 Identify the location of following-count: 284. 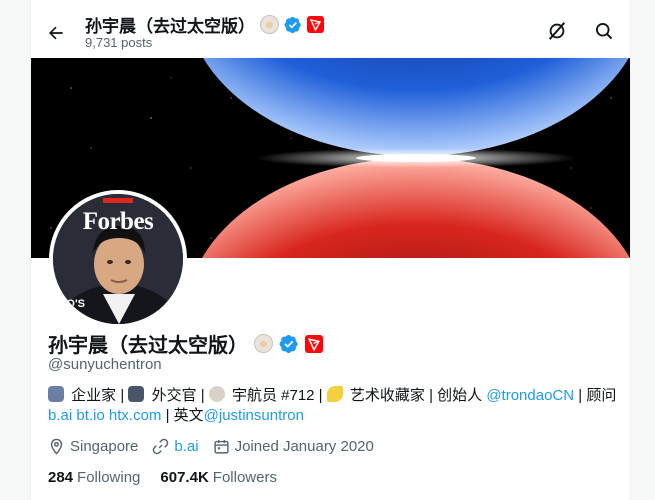
(61, 477).